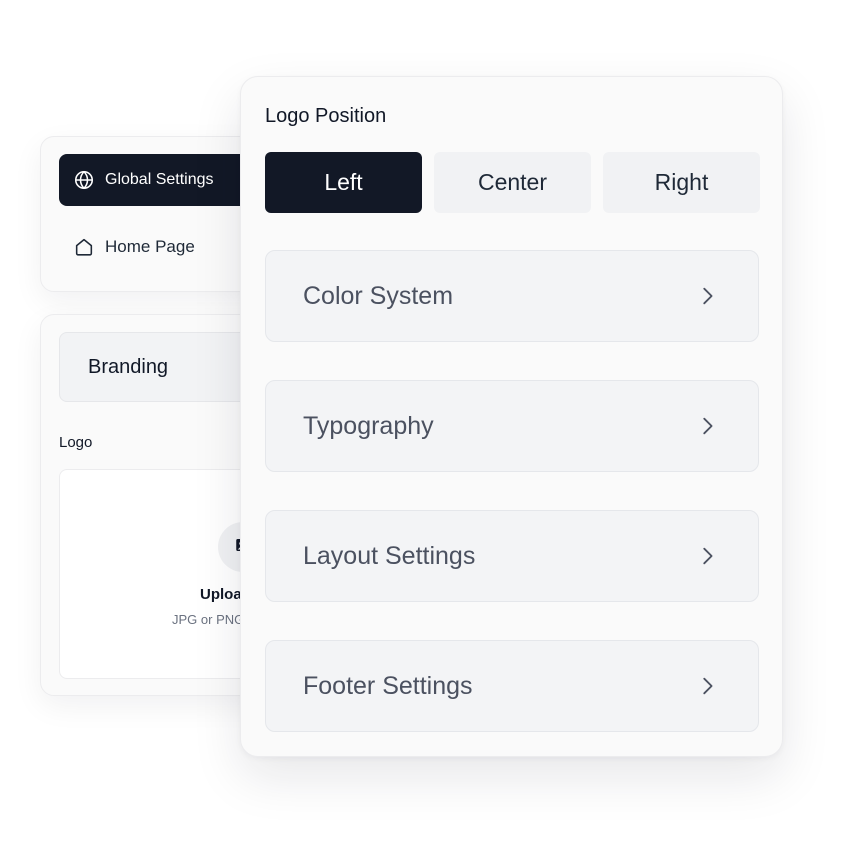 This screenshot has height=842, width=864. I want to click on nav-item-label: Global Settings, so click(159, 179).